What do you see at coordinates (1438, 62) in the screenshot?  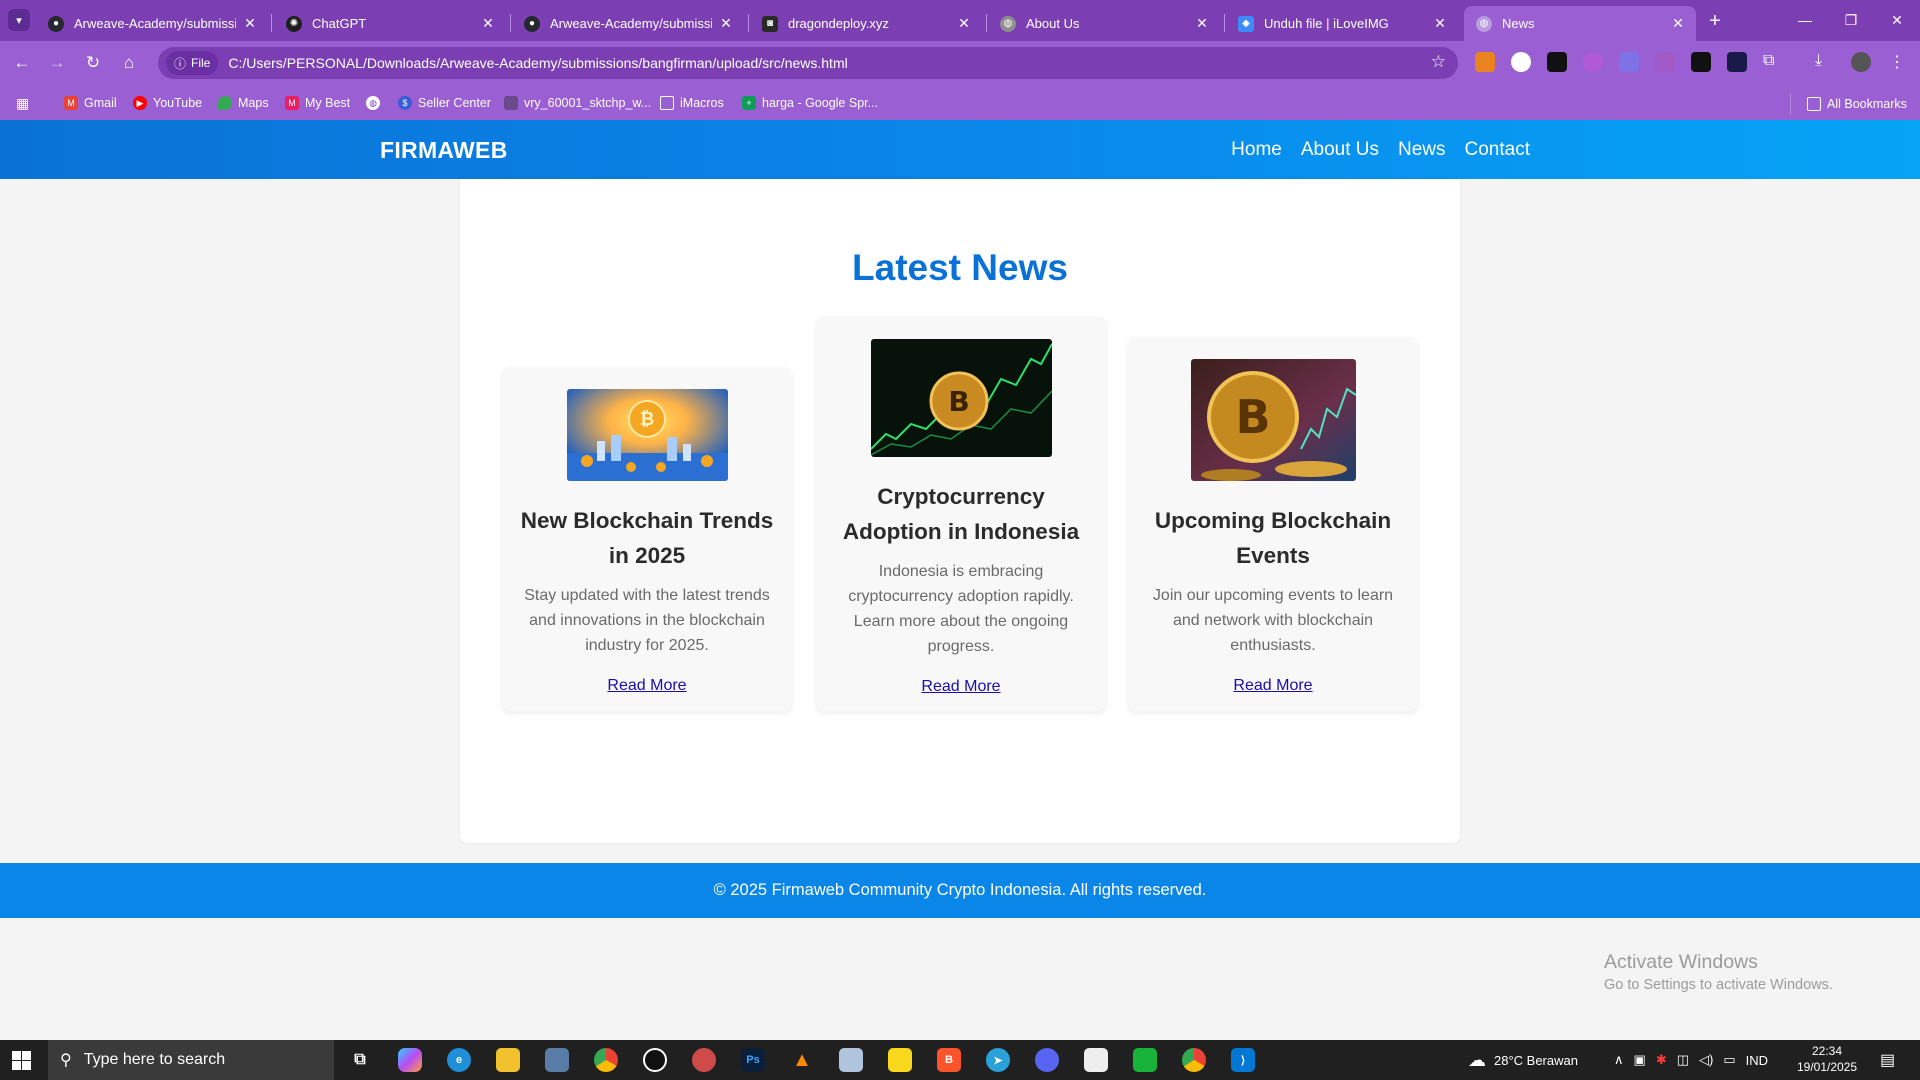 I see `bookmark-star-icon: ☆` at bounding box center [1438, 62].